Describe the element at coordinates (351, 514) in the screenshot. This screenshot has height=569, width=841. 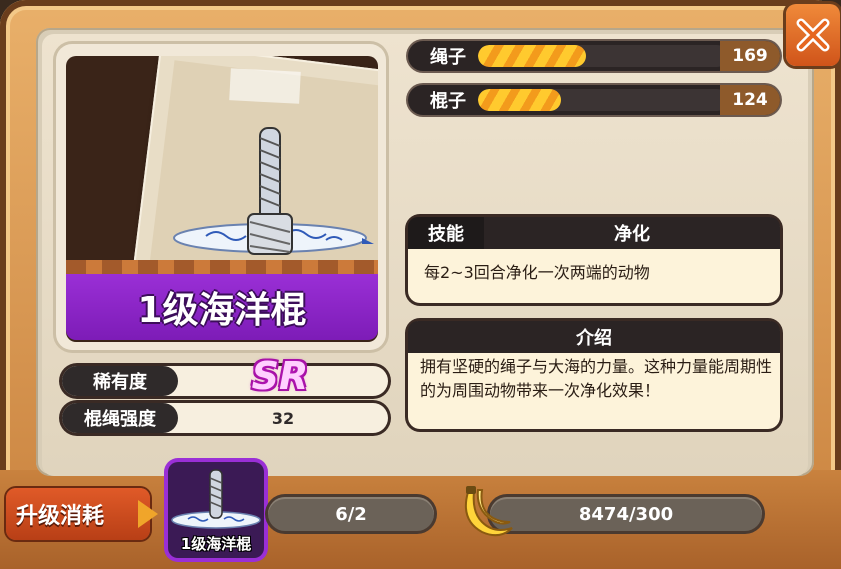
I see `item-count: 6/2` at that location.